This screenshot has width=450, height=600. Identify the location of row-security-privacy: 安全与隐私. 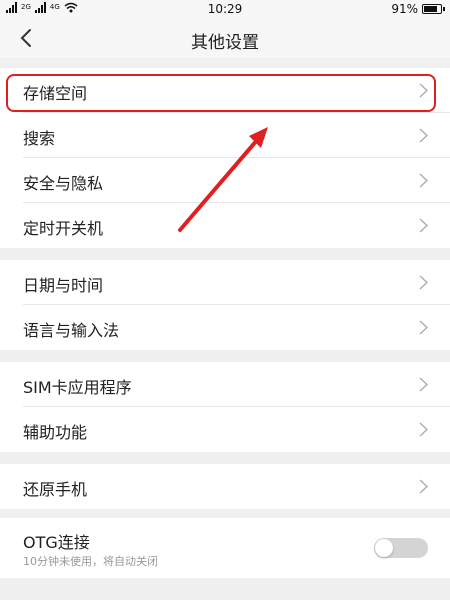
(225, 180).